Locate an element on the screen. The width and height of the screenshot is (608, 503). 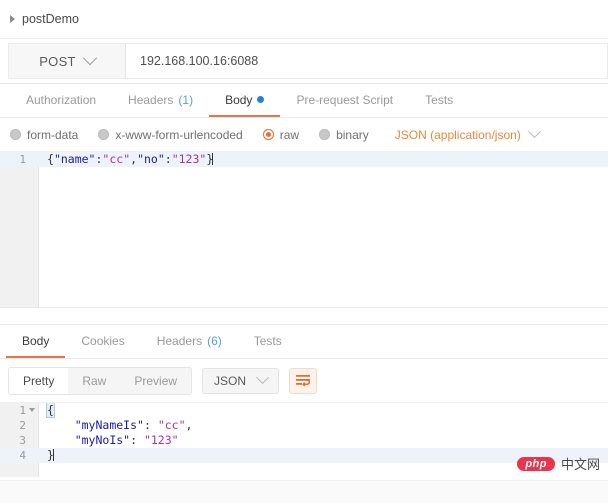
tab-authorization: Authorization is located at coordinates (61, 100).